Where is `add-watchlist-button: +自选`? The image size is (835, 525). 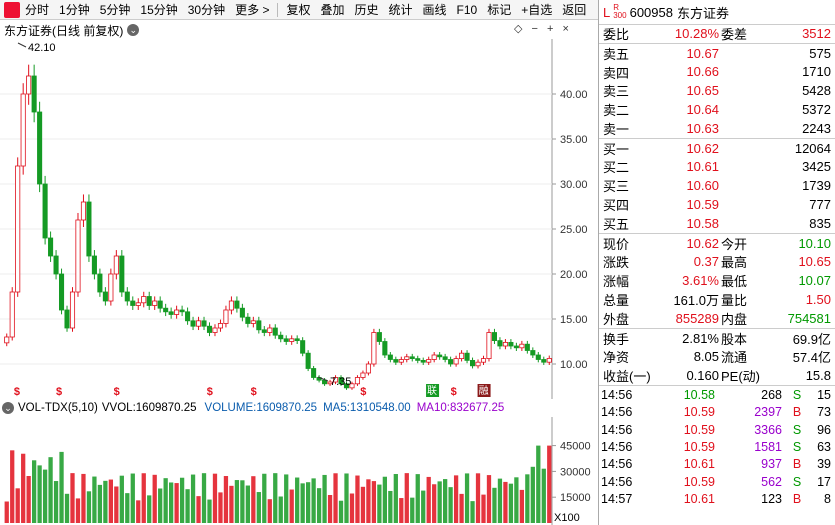 add-watchlist-button: +自选 is located at coordinates (536, 10).